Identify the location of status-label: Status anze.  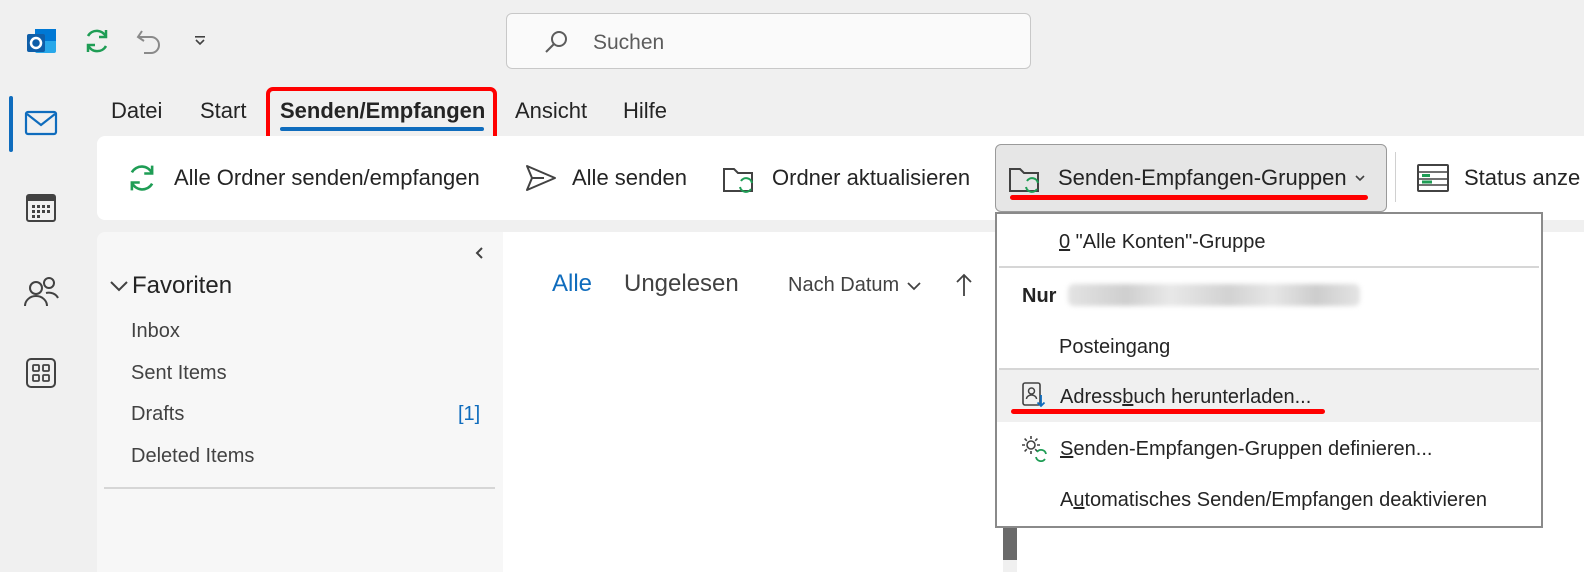
(1522, 177).